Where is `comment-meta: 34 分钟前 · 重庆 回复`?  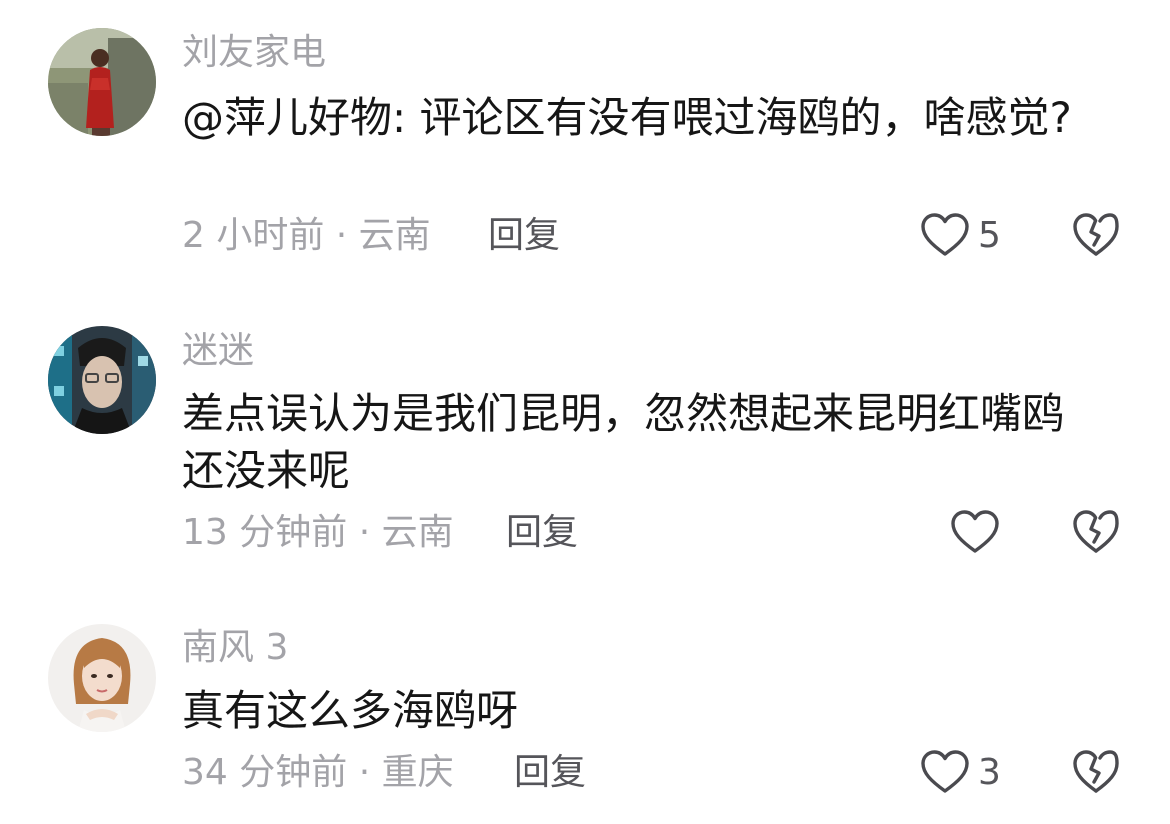
comment-meta: 34 分钟前 · 重庆 回复 is located at coordinates (384, 773).